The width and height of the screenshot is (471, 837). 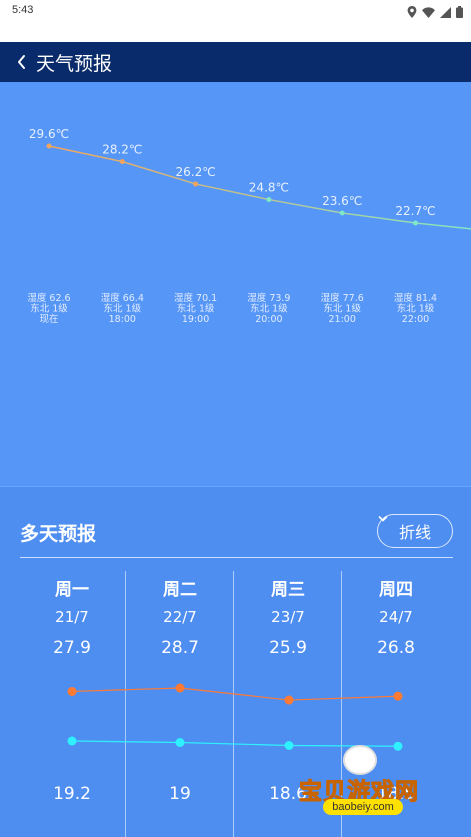 I want to click on hourly-humidity: 湿度 73.9, so click(x=268, y=298).